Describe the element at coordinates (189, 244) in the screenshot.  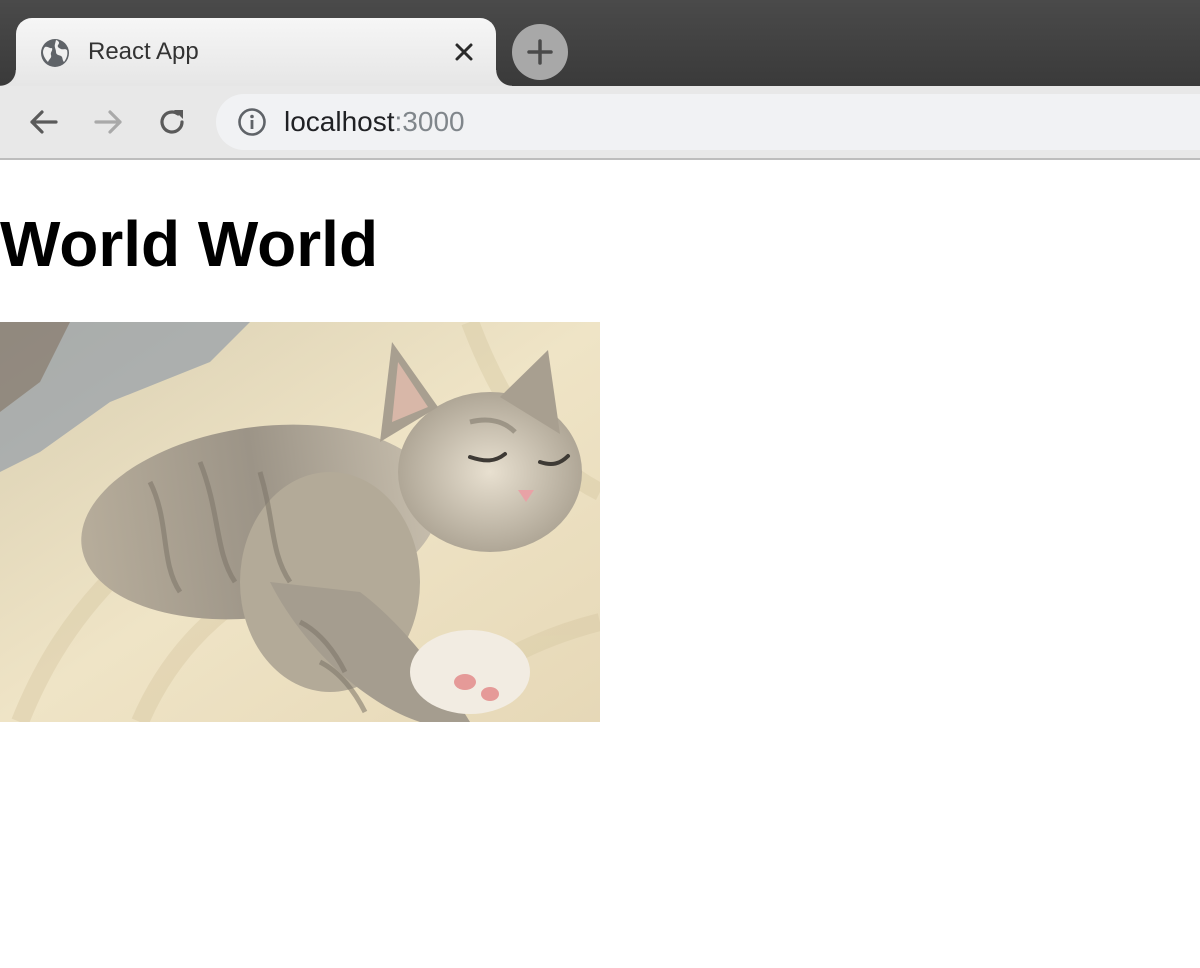
I see `page-heading: World World` at that location.